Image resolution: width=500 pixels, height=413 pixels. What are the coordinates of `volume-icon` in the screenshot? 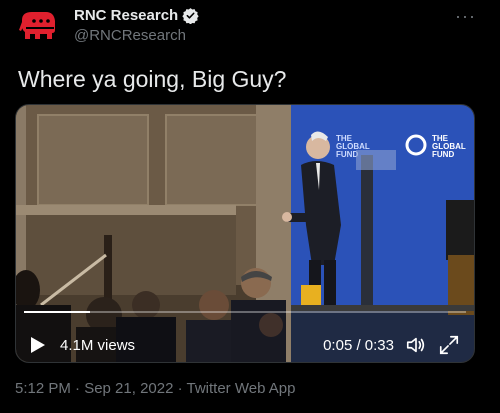 It's located at (416, 345).